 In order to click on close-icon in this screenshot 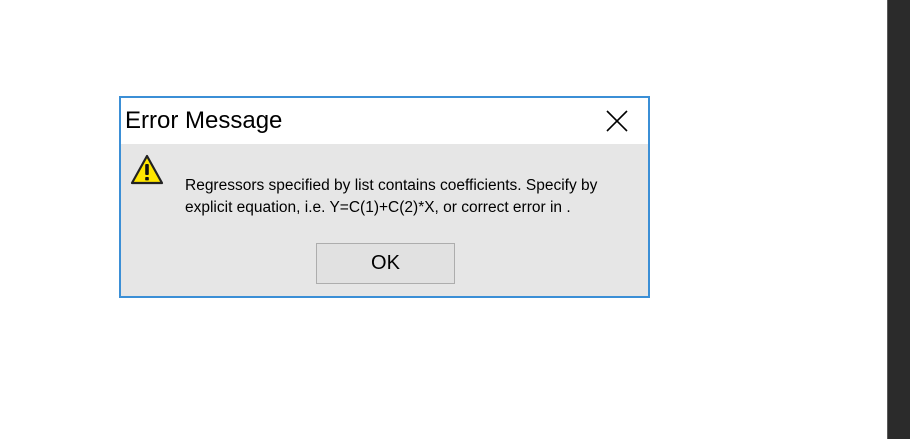, I will do `click(617, 121)`.